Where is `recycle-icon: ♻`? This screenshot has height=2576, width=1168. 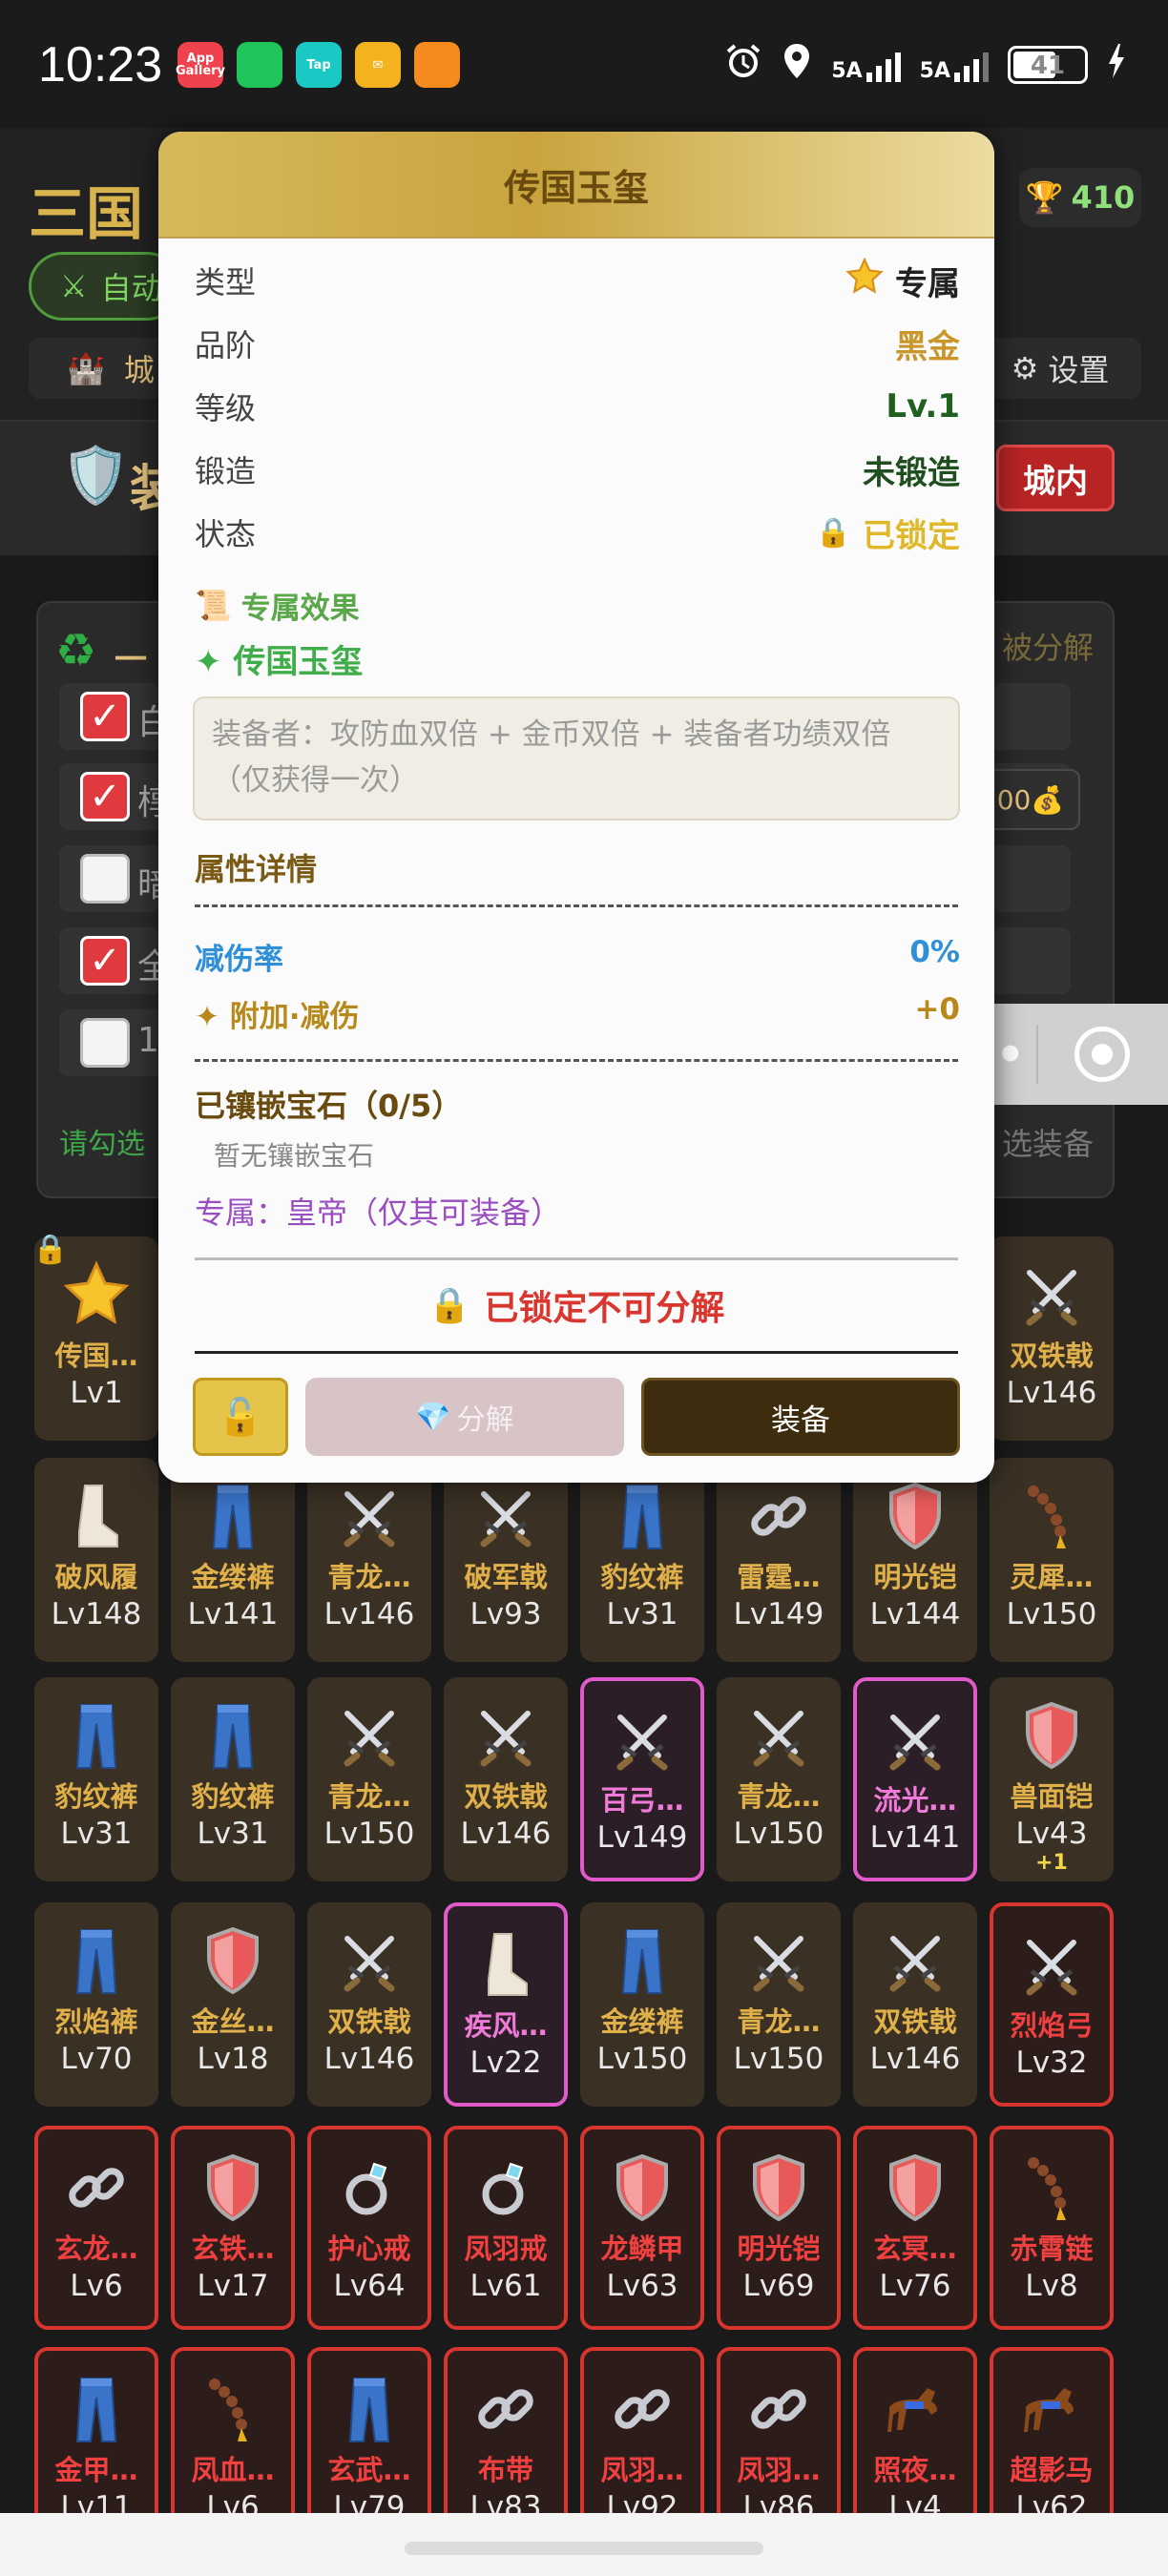
recycle-icon: ♻ is located at coordinates (76, 650).